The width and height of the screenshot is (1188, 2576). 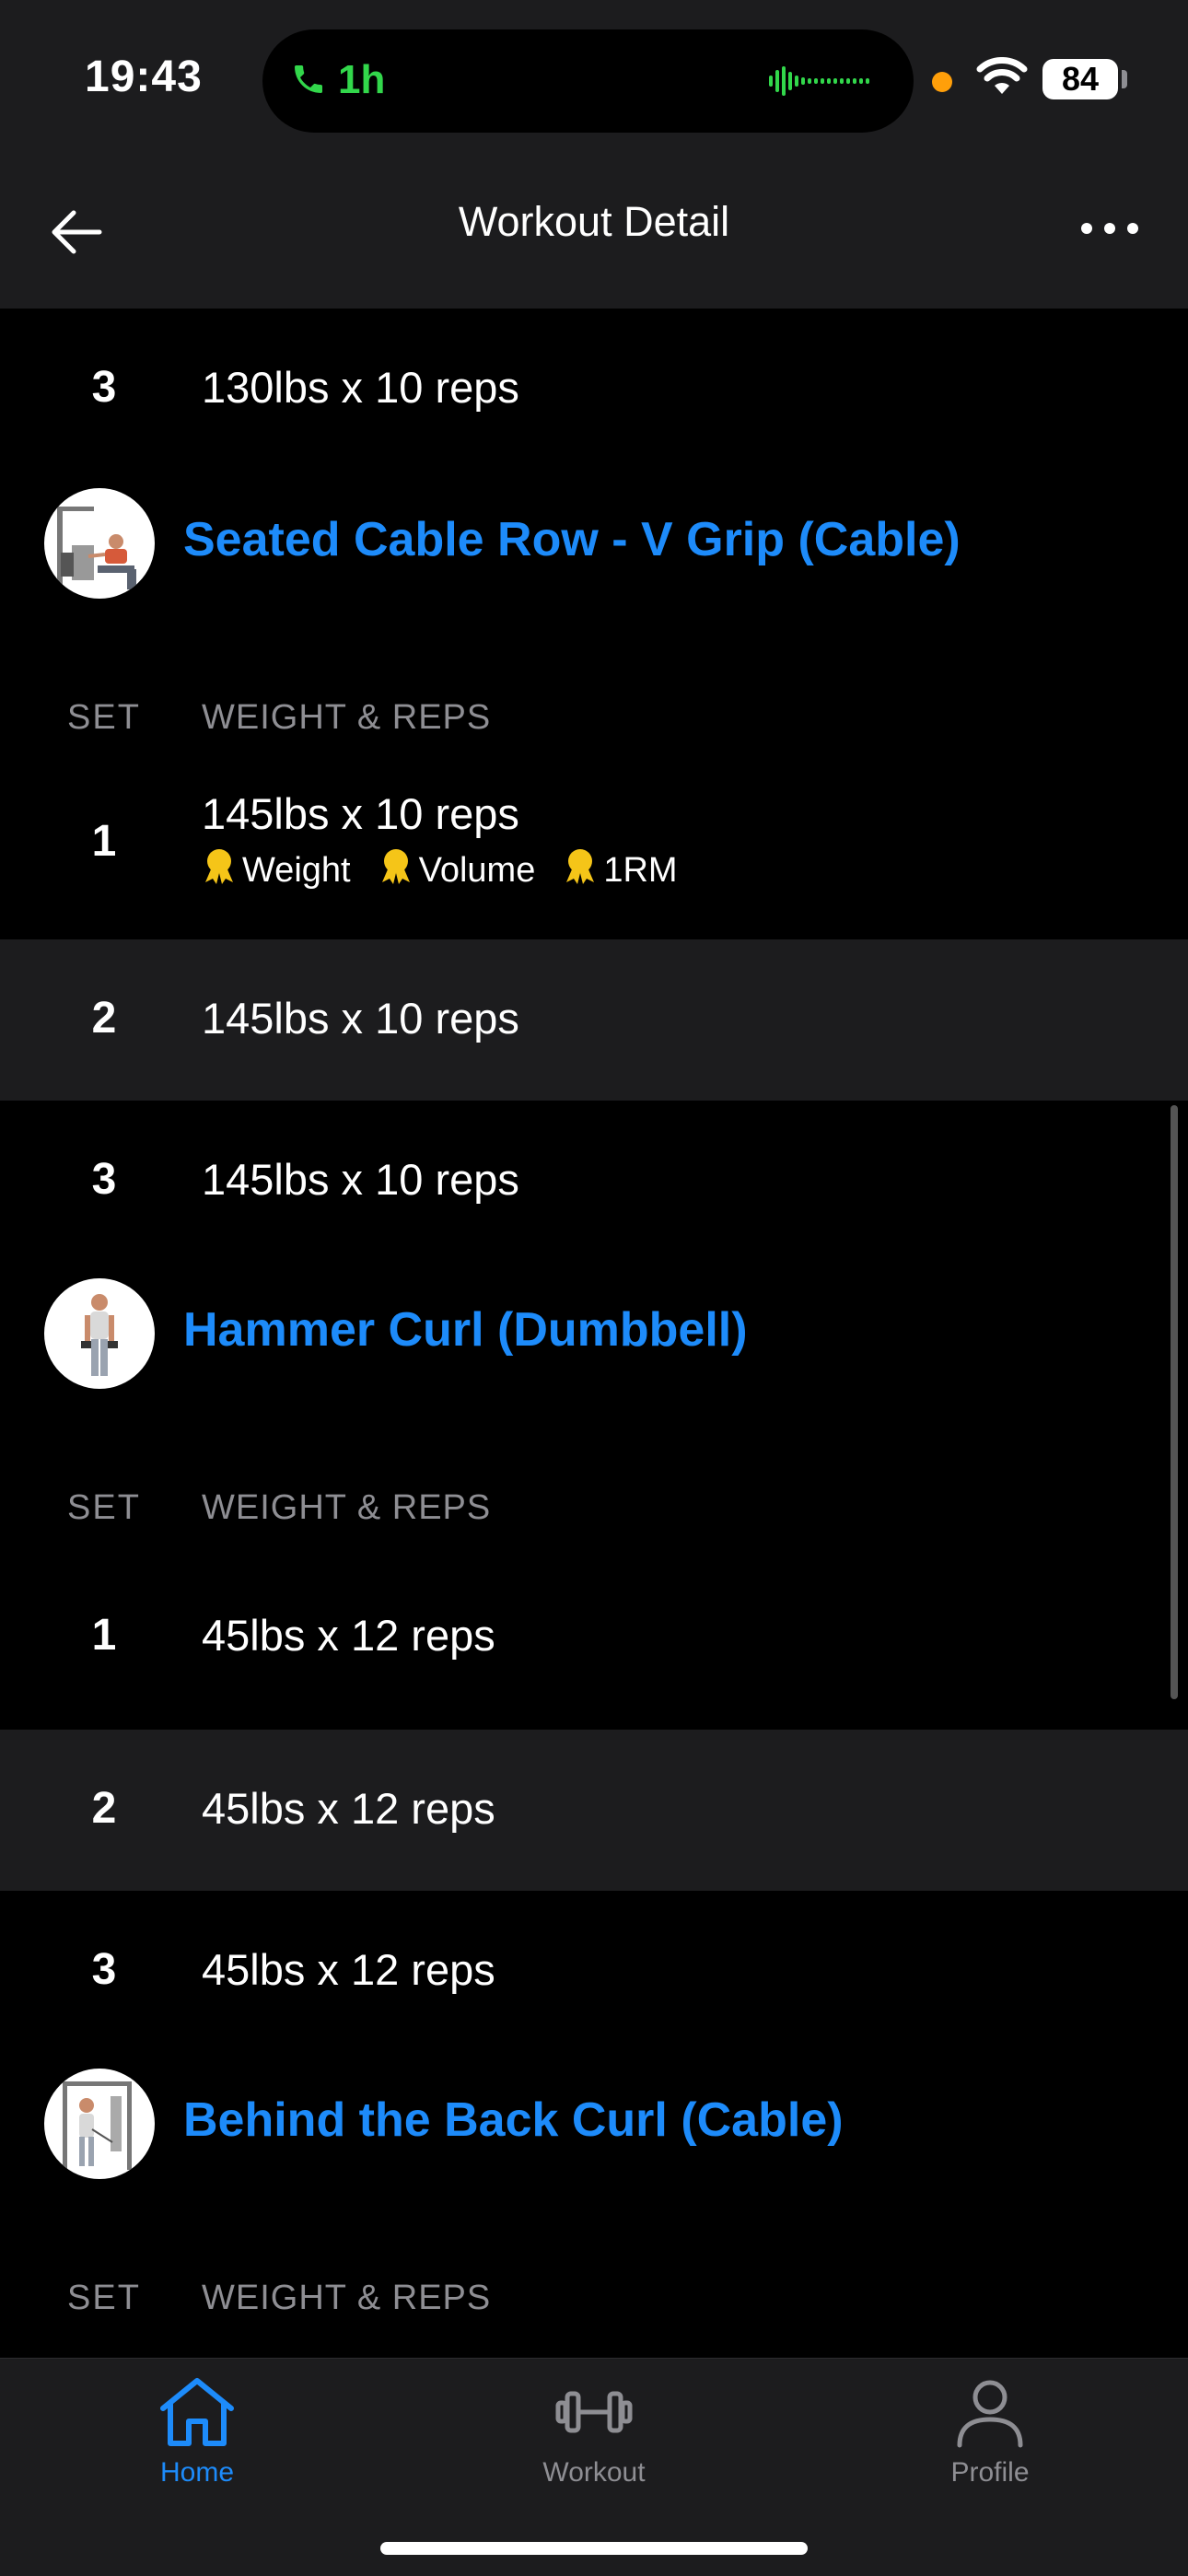 I want to click on set-row: 3 45lbs x 12 reps, so click(x=594, y=1971).